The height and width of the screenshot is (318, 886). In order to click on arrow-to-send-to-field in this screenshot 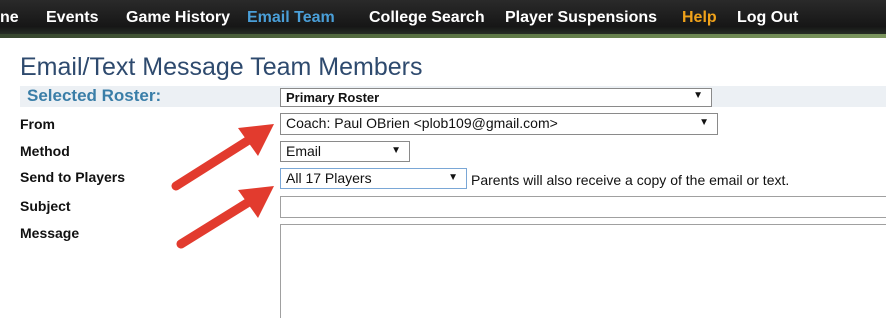, I will do `click(225, 217)`.